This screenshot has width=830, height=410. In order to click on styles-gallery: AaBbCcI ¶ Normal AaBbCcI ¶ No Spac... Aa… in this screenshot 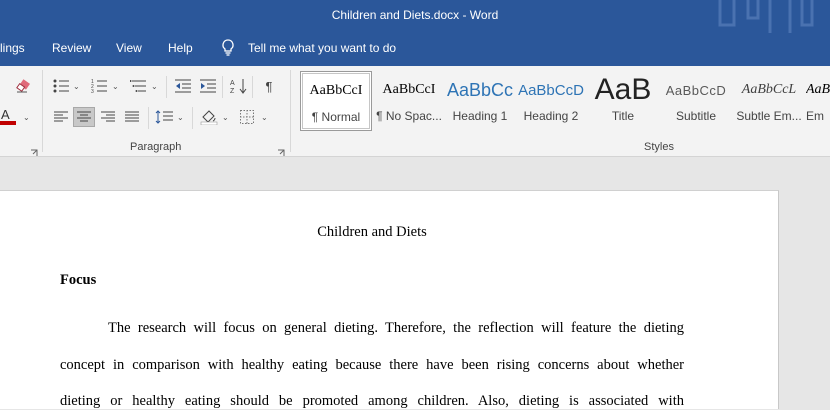, I will do `click(564, 101)`.